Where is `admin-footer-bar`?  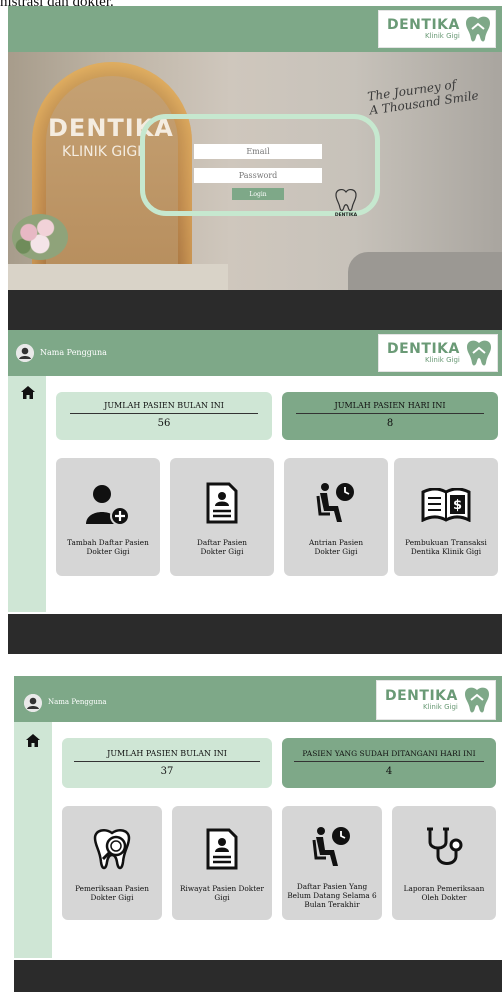
admin-footer-bar is located at coordinates (255, 634).